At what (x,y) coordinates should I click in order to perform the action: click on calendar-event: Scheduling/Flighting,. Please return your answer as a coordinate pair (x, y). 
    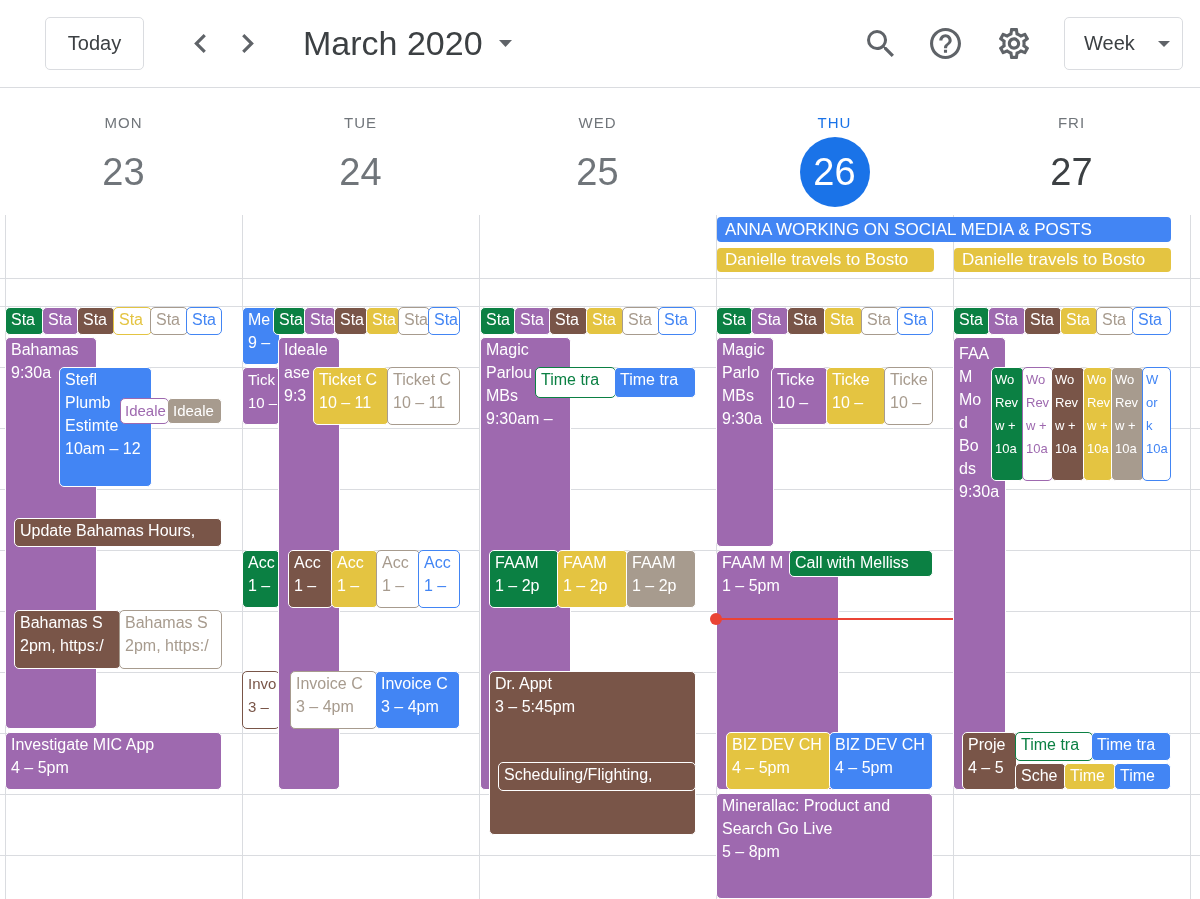
    Looking at the image, I should click on (597, 776).